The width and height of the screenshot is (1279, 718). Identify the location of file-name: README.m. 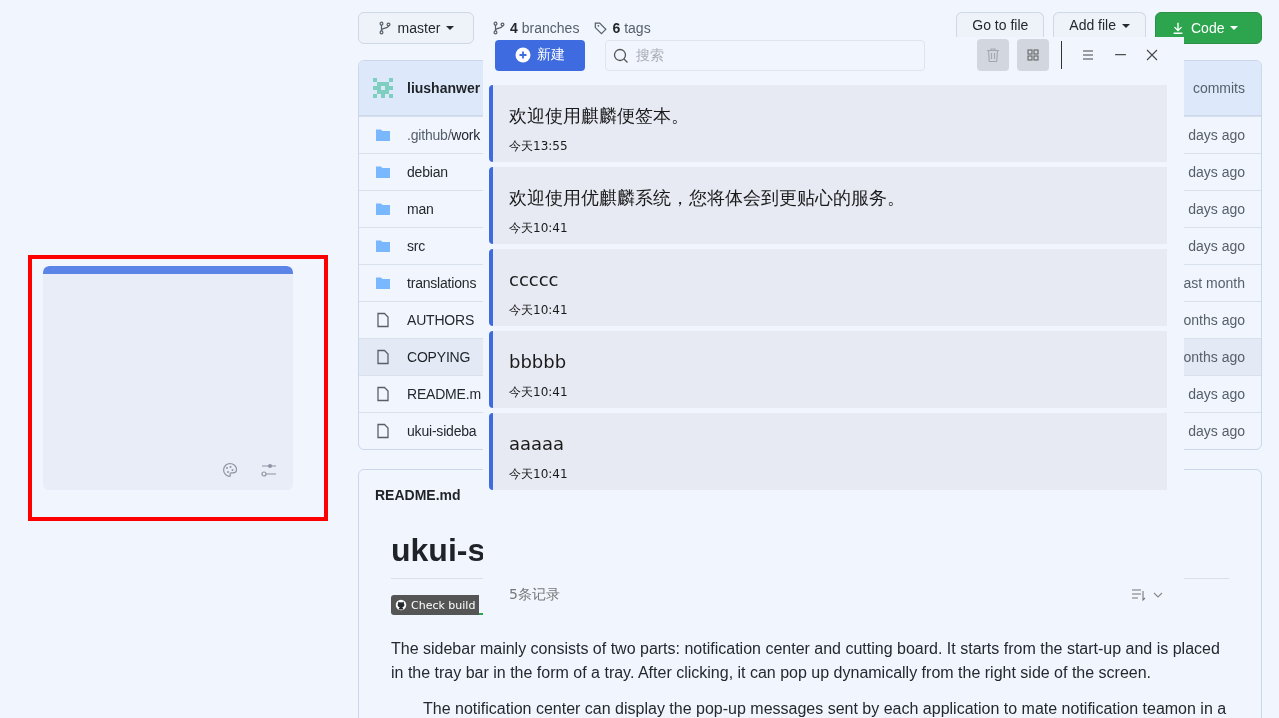
(444, 394).